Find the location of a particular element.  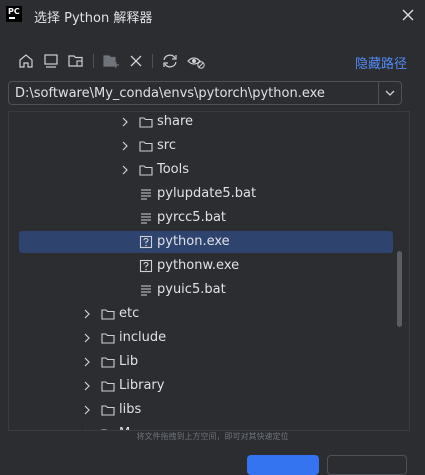

tree-item-src: src is located at coordinates (206, 146).